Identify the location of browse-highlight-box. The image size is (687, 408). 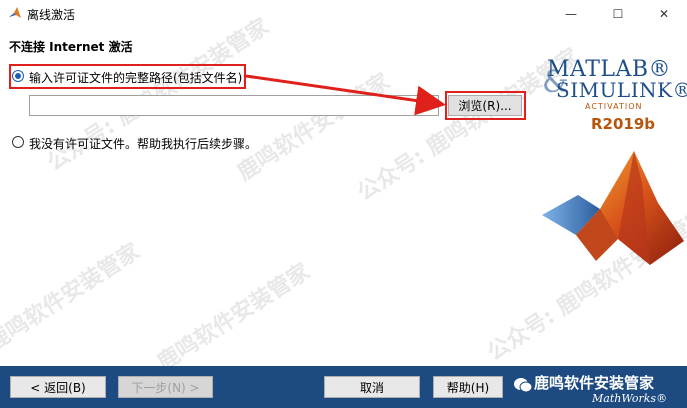
(485, 105).